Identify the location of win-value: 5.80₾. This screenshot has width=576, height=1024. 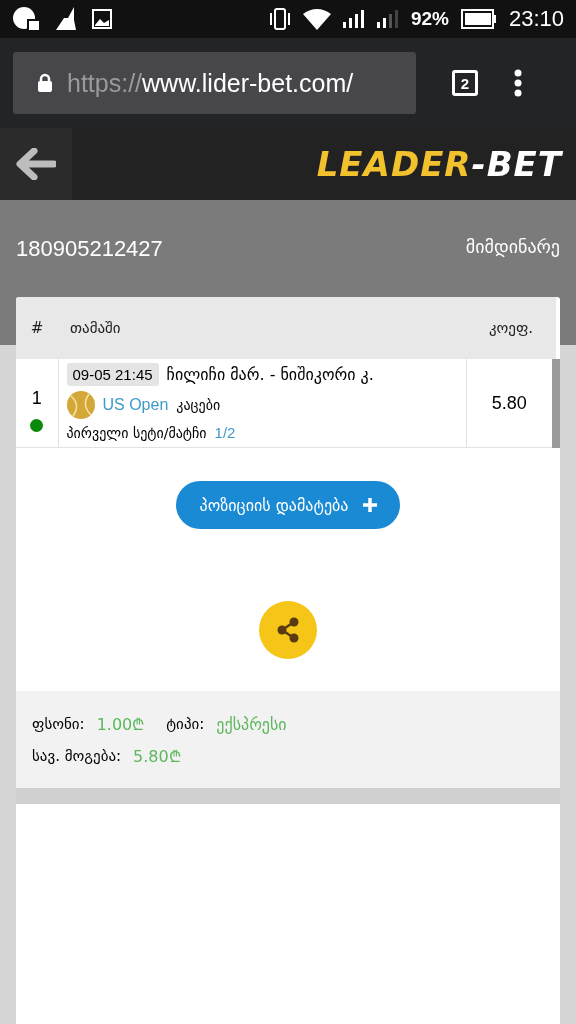
(157, 756).